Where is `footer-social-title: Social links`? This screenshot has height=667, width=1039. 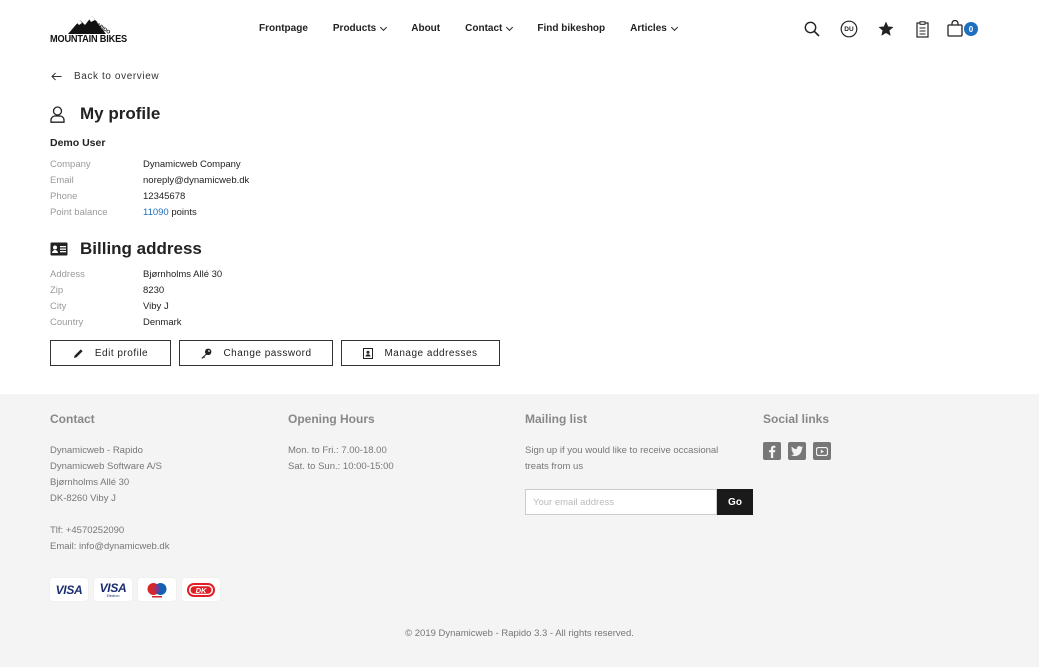
footer-social-title: Social links is located at coordinates (796, 419).